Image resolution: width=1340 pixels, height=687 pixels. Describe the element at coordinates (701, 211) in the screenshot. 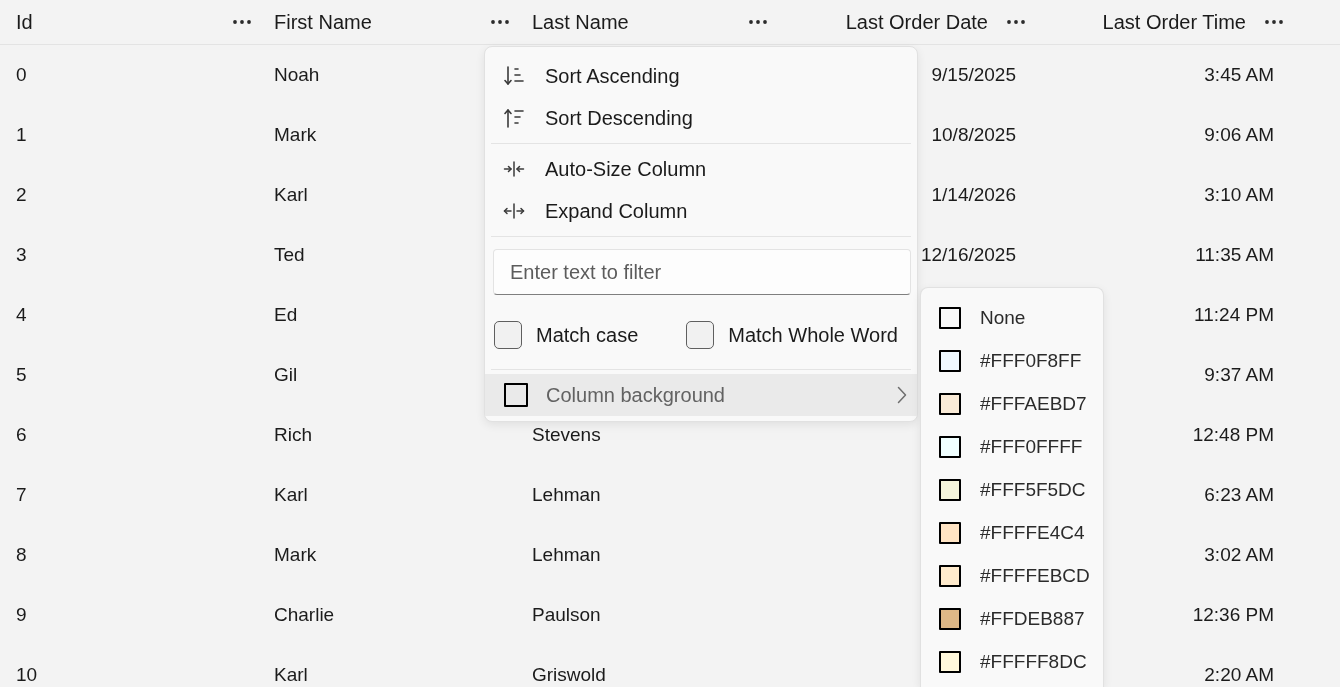

I see `menu-item: Expand Column` at that location.